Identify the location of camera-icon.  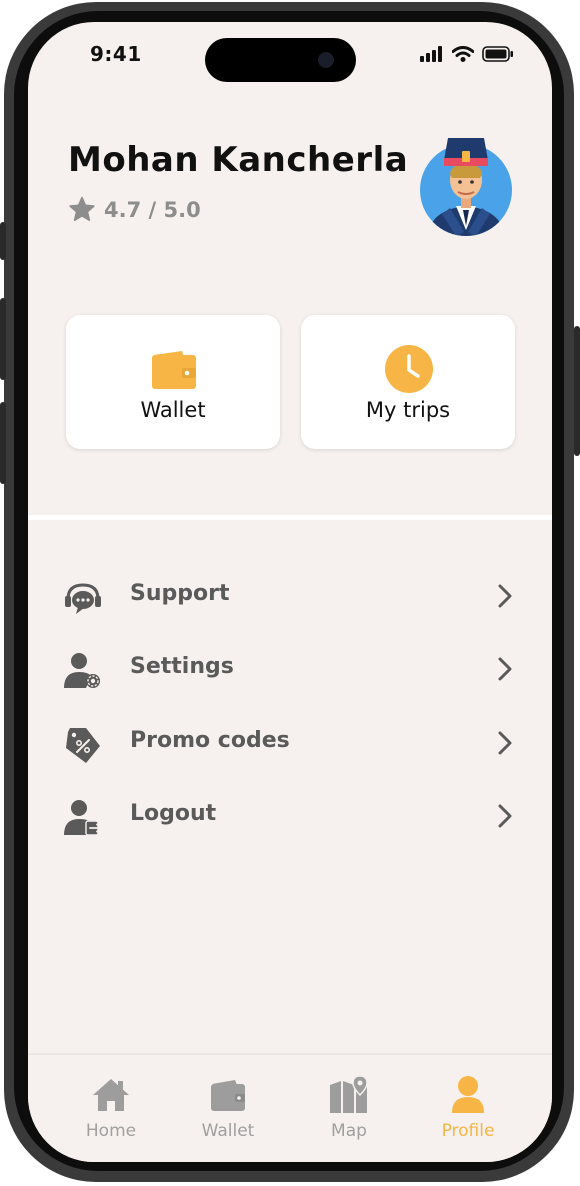
(326, 60).